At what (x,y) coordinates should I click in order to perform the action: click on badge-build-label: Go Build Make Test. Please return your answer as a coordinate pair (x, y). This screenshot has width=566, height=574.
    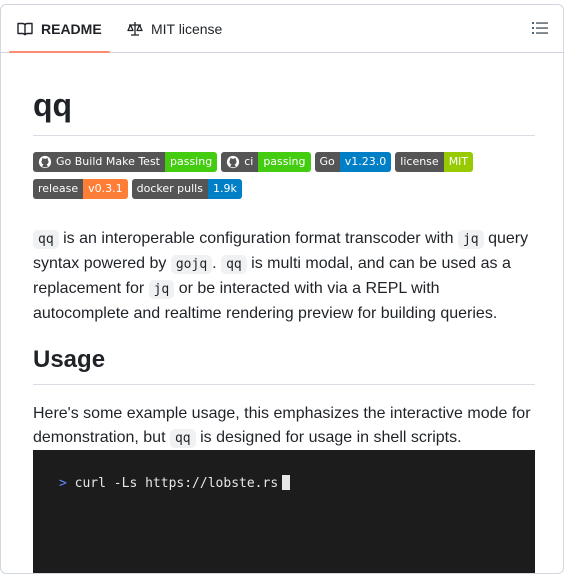
    Looking at the image, I should click on (108, 161).